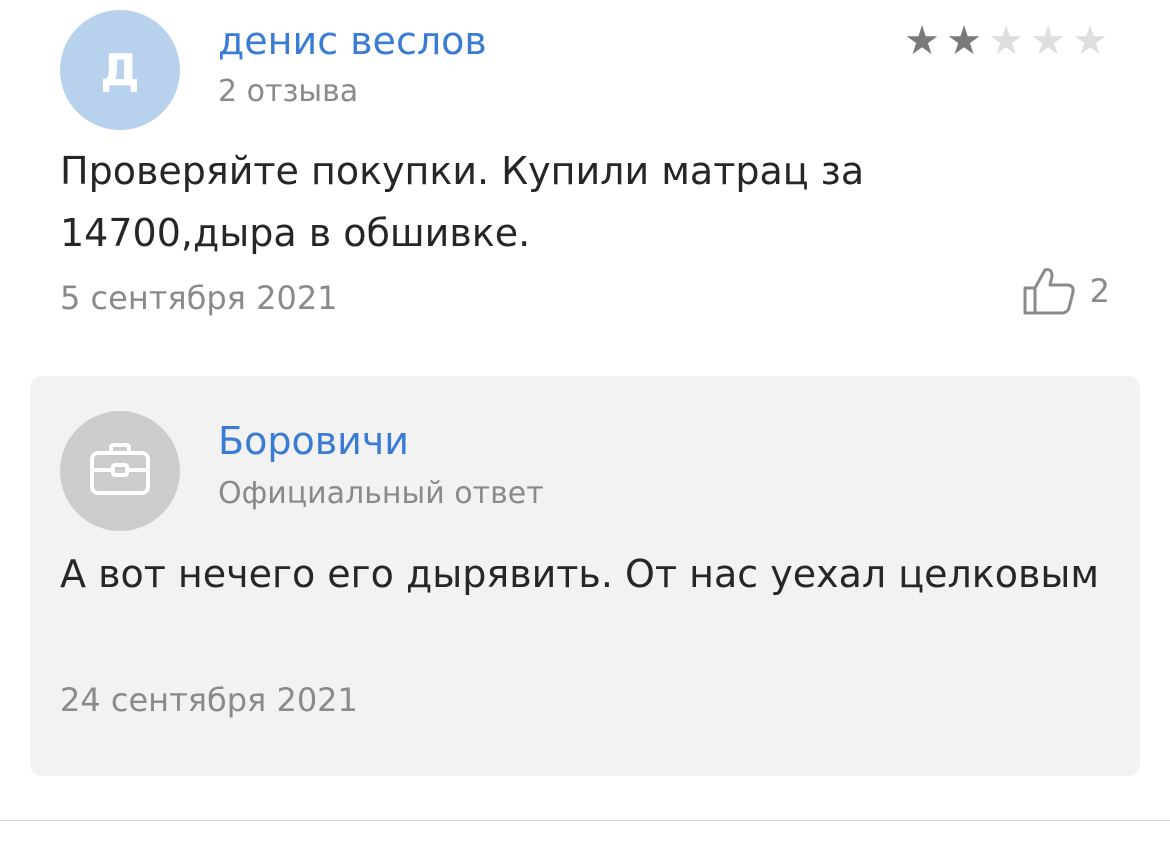  I want to click on reply-date: 24 сентября 2021, so click(209, 700).